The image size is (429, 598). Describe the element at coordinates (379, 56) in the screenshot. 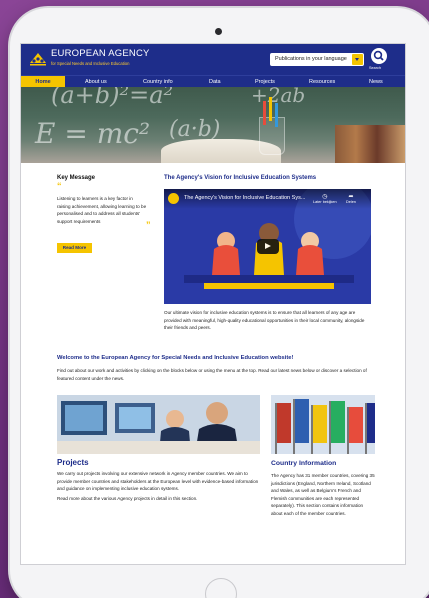

I see `search-icon` at that location.